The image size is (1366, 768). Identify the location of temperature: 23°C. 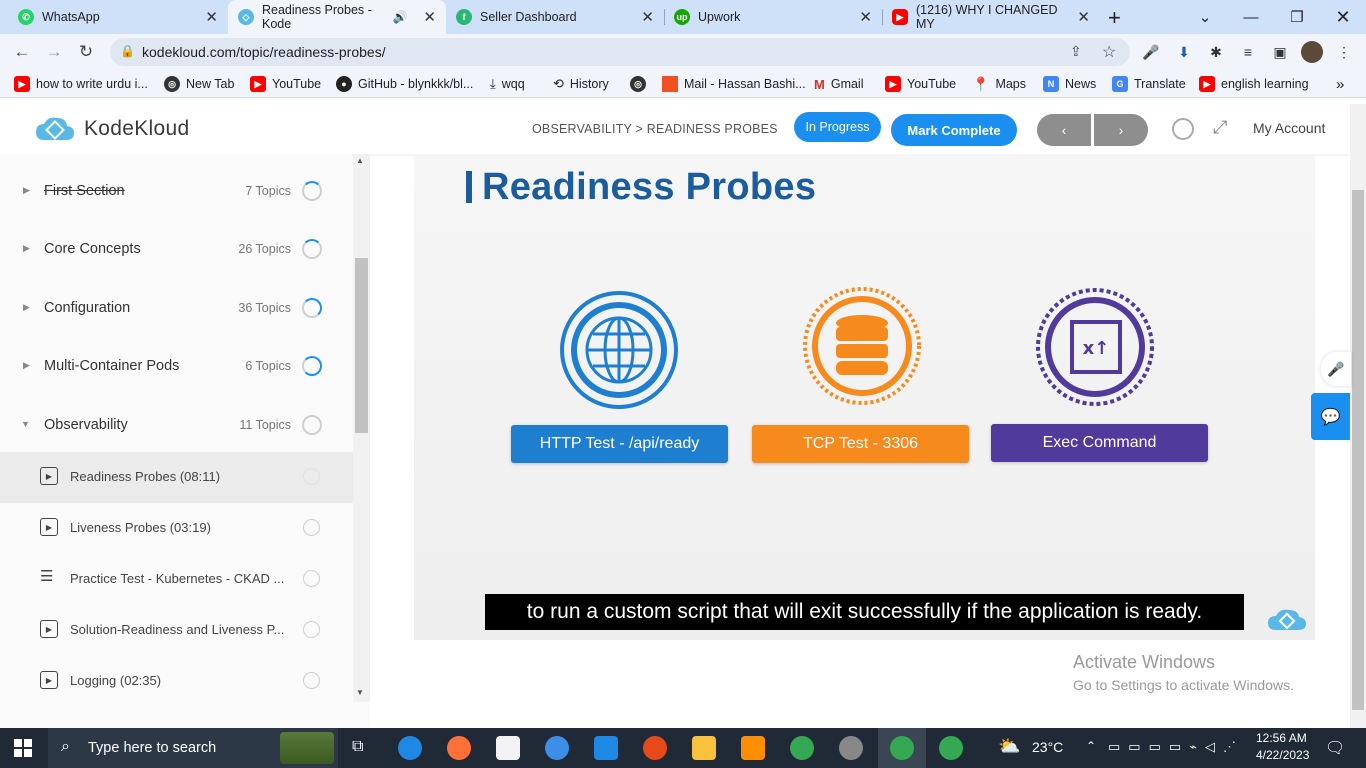
(1047, 747).